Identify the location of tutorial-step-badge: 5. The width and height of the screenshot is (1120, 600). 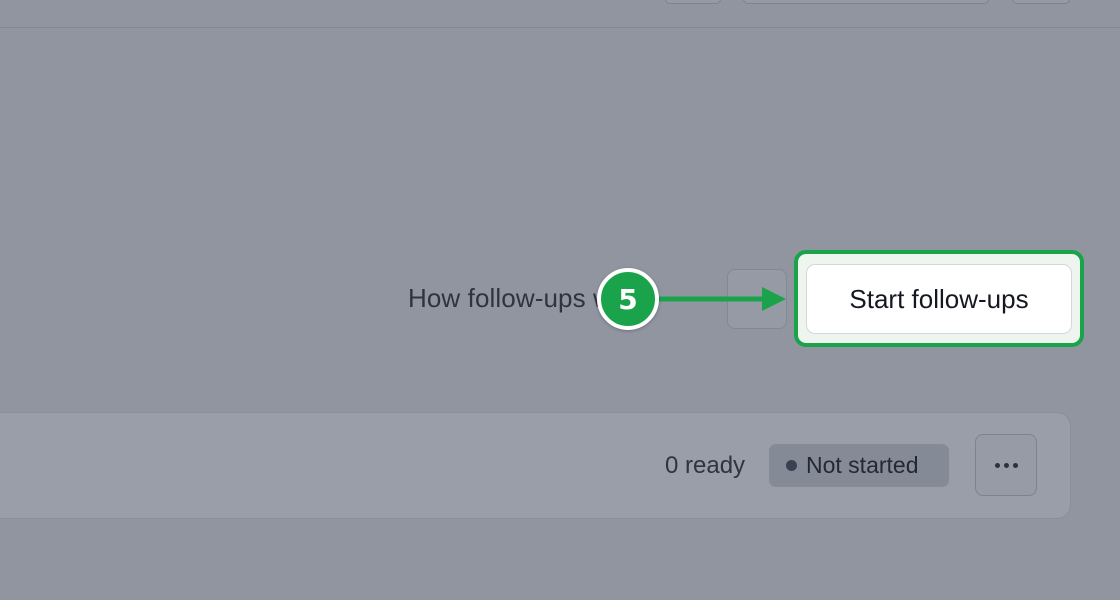
(628, 299).